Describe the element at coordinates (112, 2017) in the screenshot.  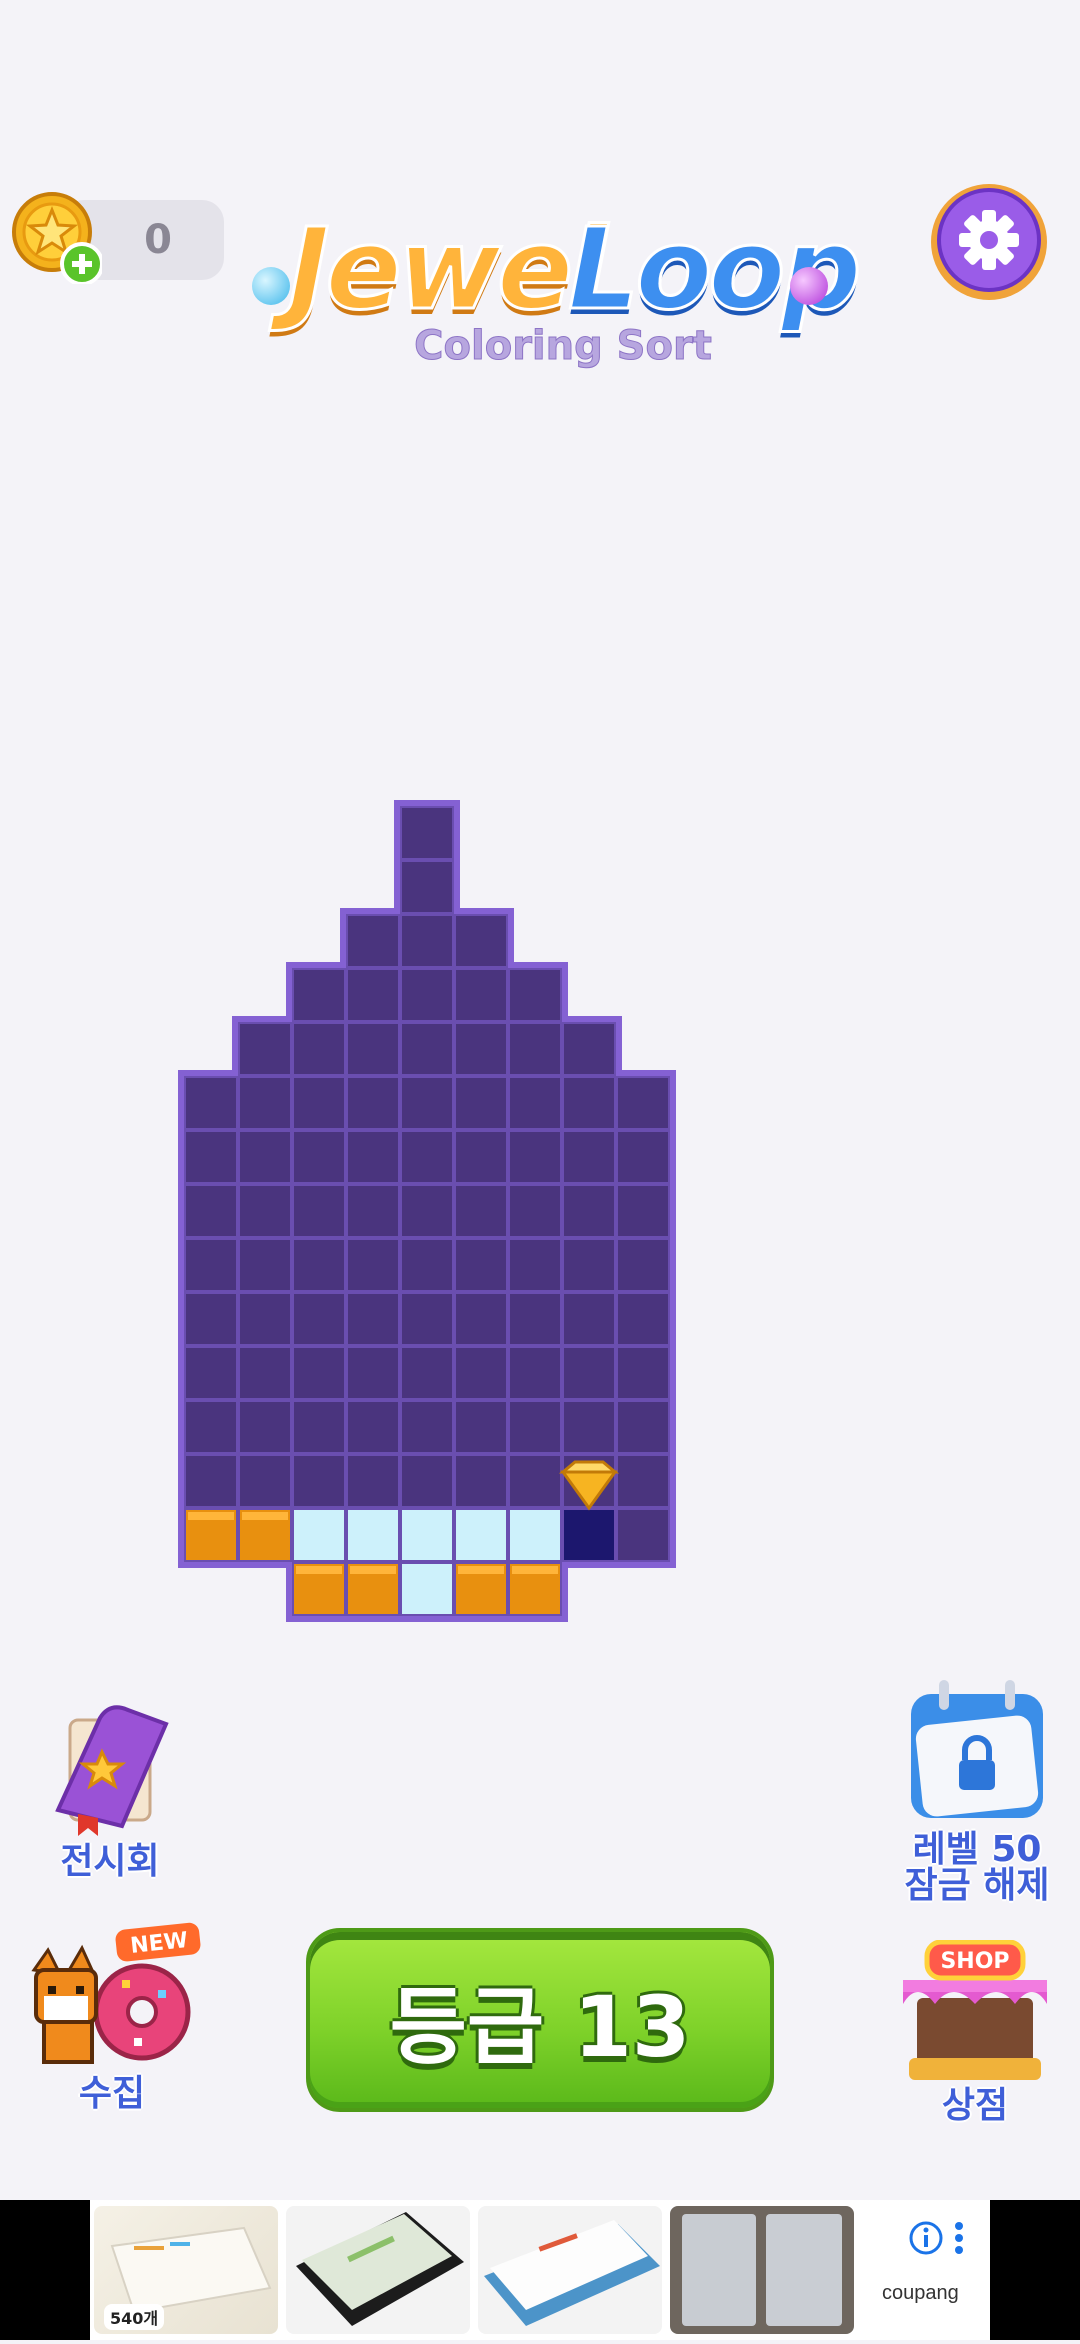
I see `collection-button: NEW 수집` at that location.